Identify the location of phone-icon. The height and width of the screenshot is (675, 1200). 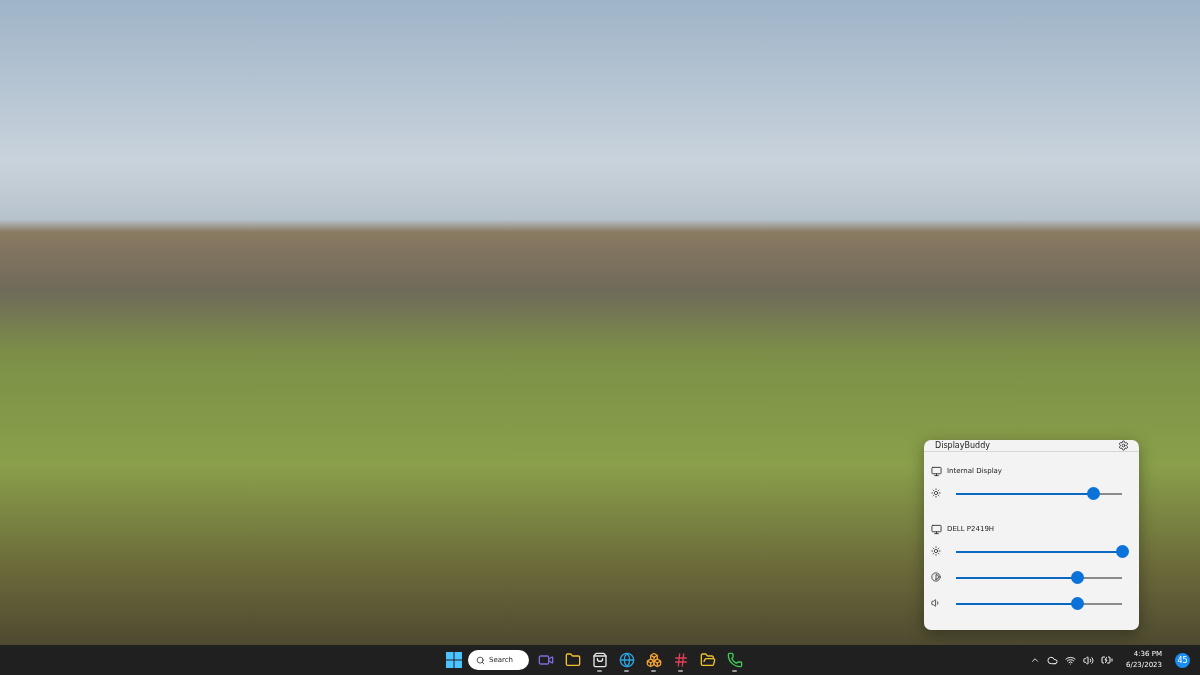
(734, 660).